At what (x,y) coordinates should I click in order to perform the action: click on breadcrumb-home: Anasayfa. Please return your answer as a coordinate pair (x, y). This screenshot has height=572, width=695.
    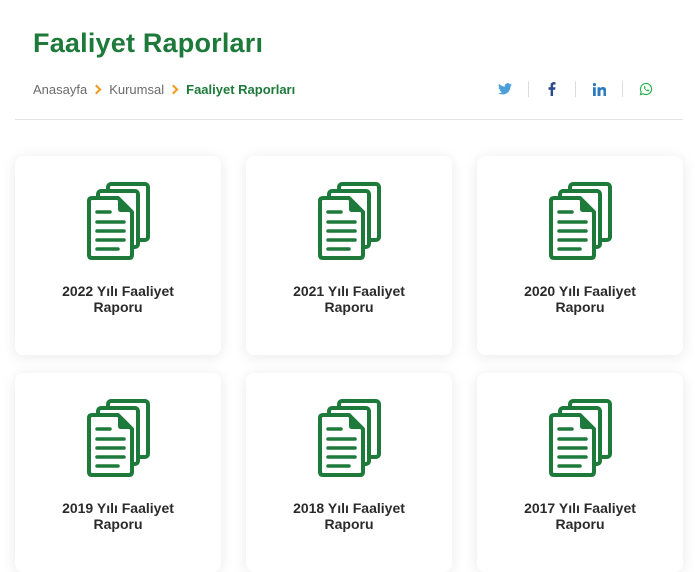
    Looking at the image, I should click on (60, 89).